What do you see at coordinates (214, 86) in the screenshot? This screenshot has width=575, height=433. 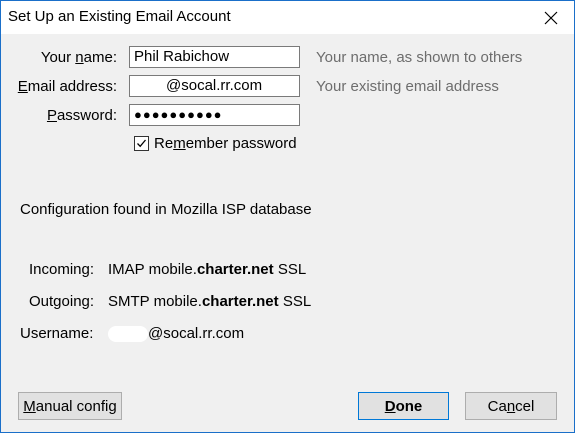 I see `email-input: @socal.rr.com` at bounding box center [214, 86].